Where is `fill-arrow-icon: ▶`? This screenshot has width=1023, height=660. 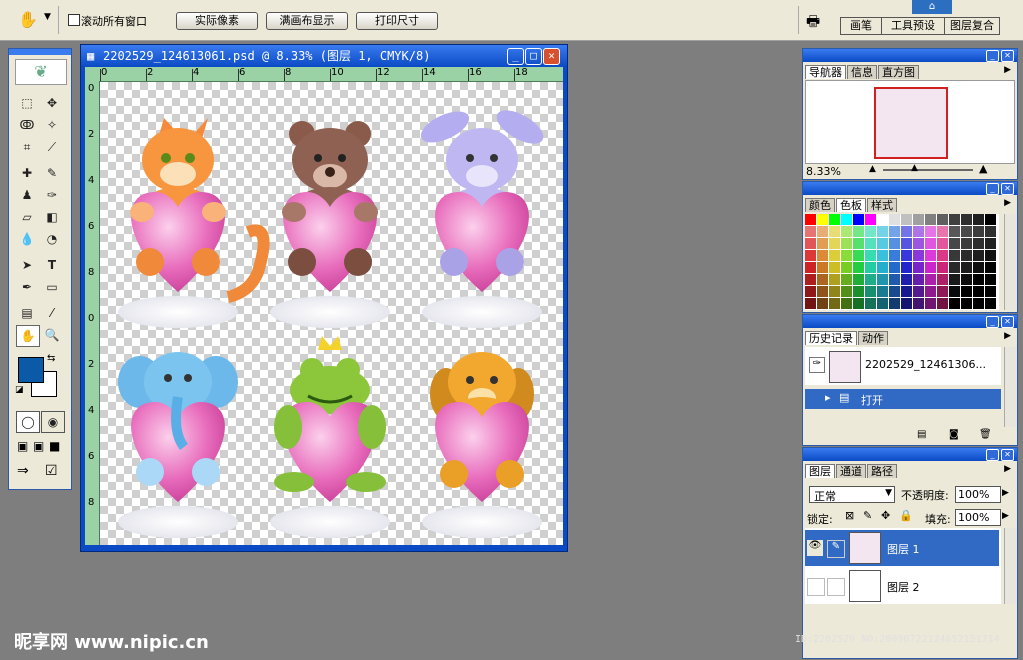
fill-arrow-icon: ▶ is located at coordinates (1005, 516).